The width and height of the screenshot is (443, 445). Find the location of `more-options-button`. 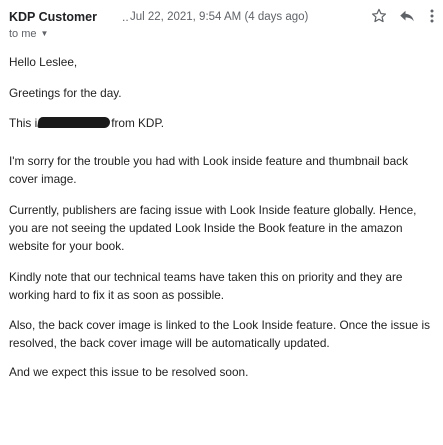

more-options-button is located at coordinates (432, 16).